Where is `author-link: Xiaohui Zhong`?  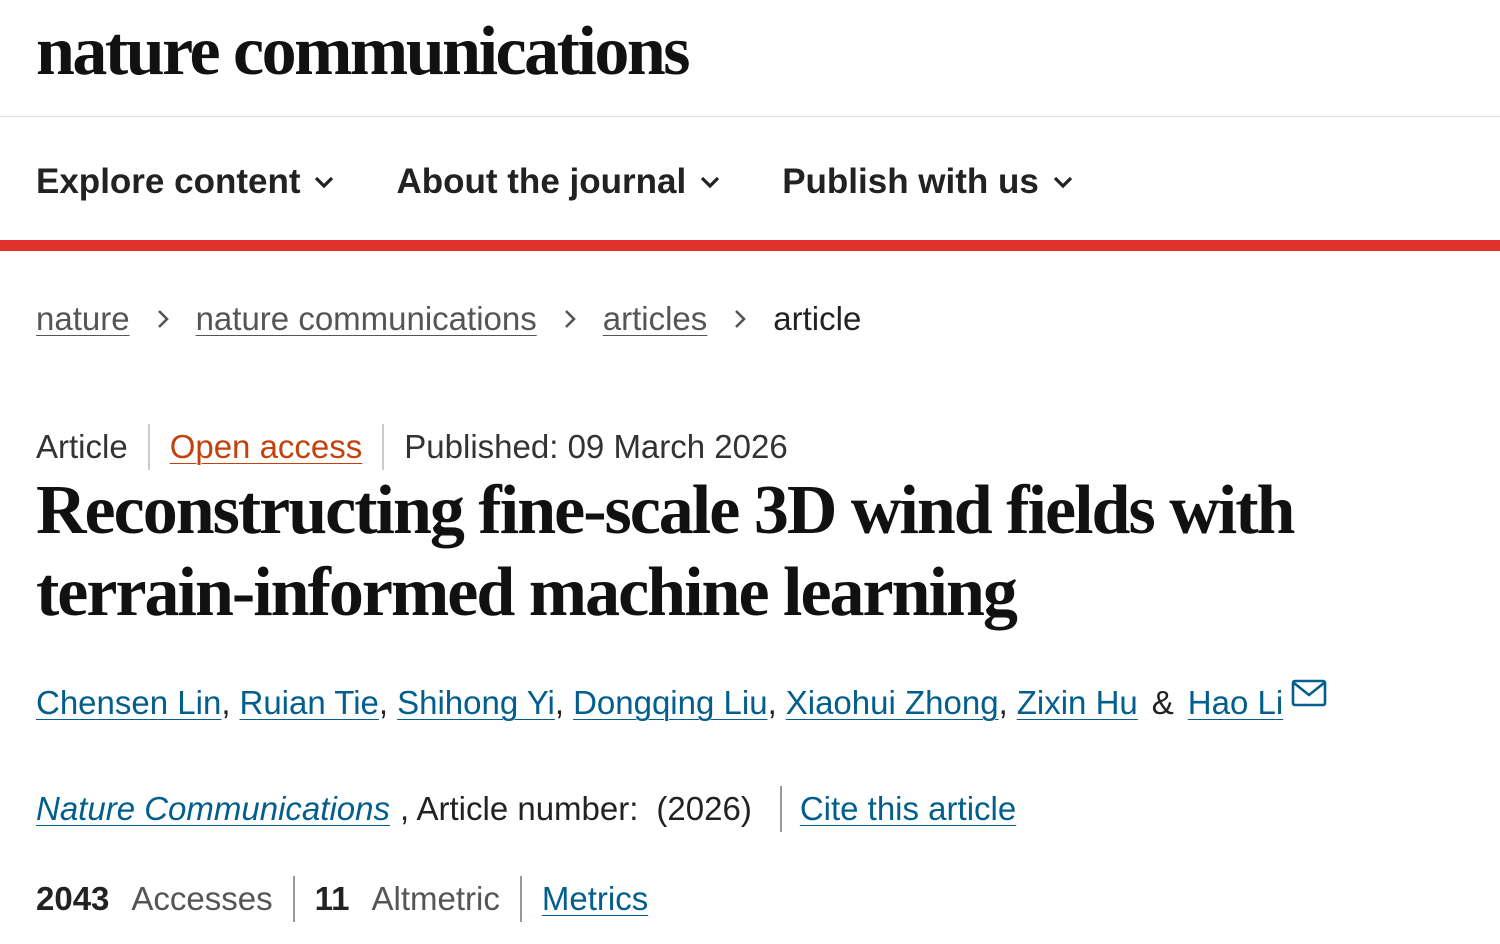
author-link: Xiaohui Zhong is located at coordinates (892, 703).